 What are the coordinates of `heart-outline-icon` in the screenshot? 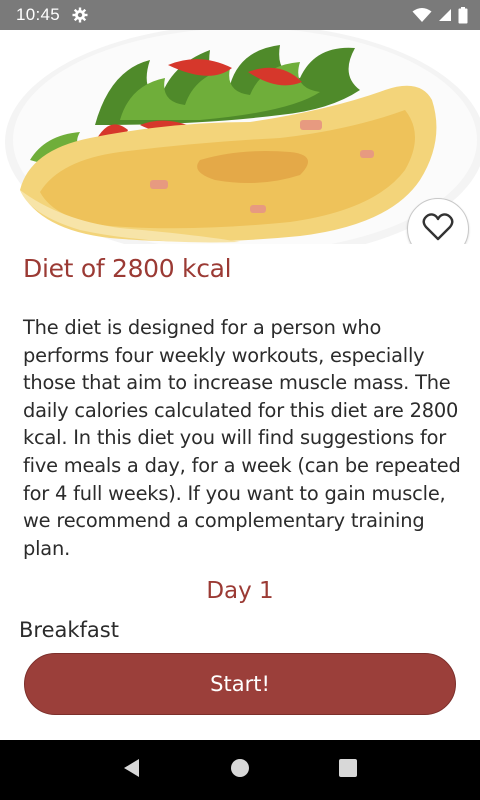 It's located at (438, 228).